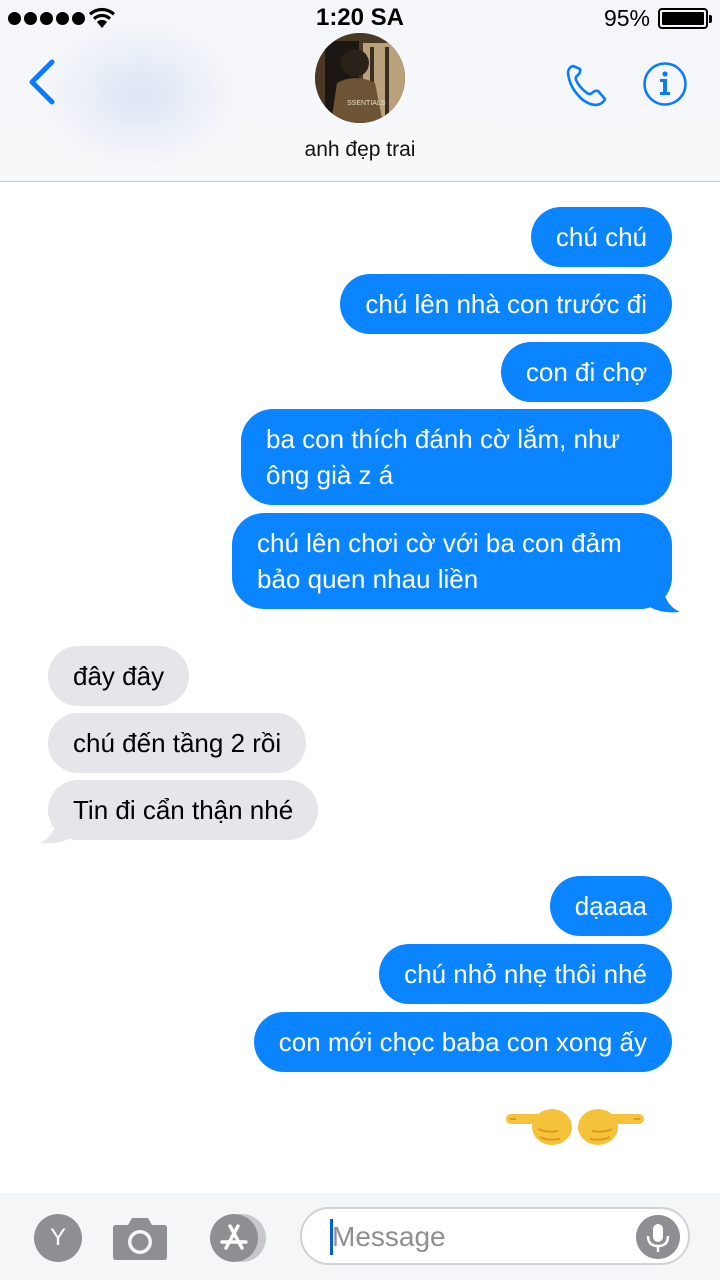 This screenshot has height=1280, width=720. Describe the element at coordinates (610, 906) in the screenshot. I see `outgoing-message: dạaaa` at that location.